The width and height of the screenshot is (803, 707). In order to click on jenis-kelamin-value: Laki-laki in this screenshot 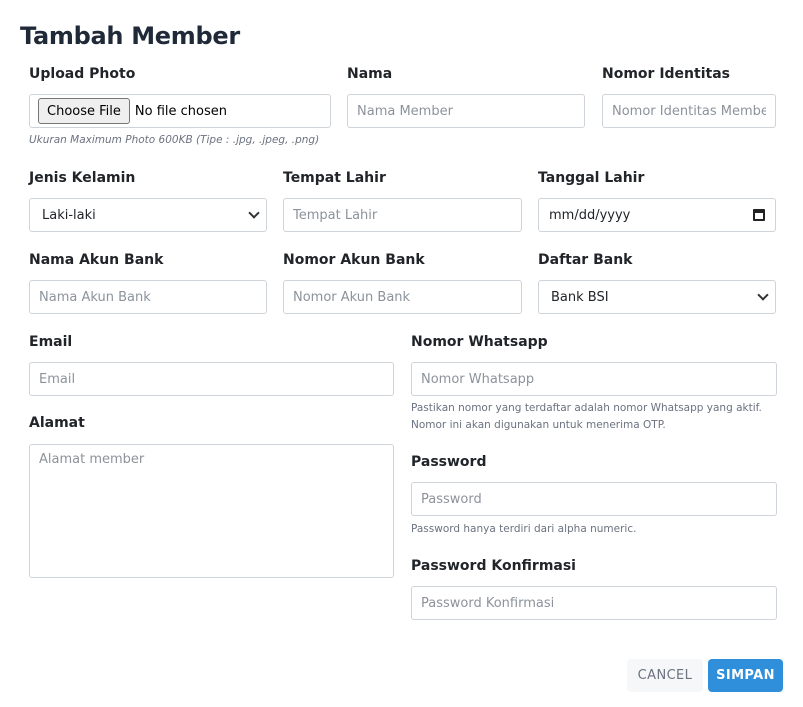, I will do `click(69, 215)`.